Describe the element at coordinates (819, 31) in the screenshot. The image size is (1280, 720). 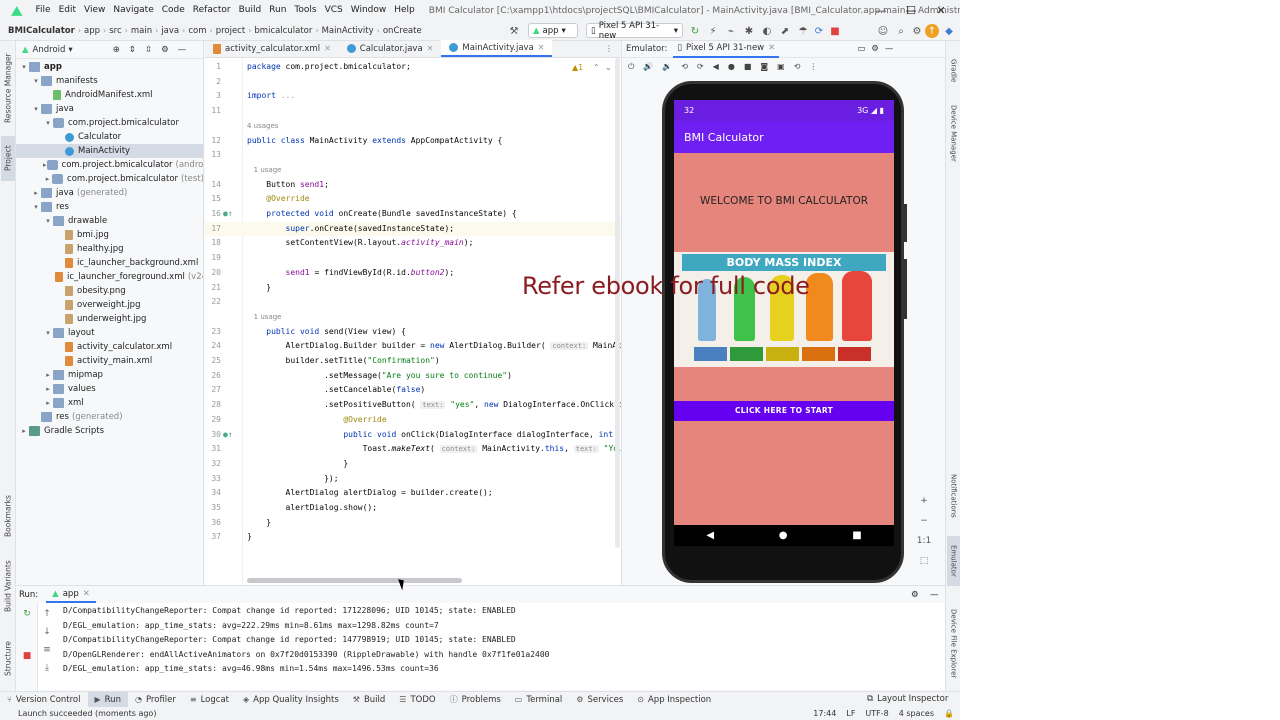
I see `sync-icon: ⟳` at that location.